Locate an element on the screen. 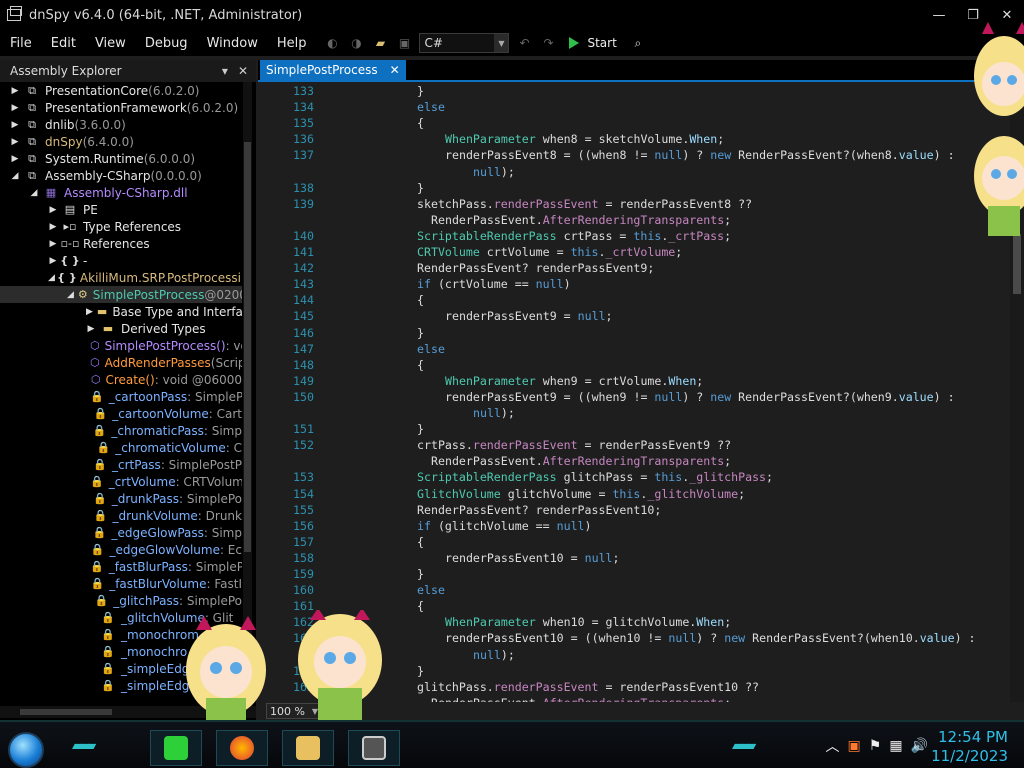 The image size is (1024, 768). toolbar: ◐ ◑ ▰ ▣ C# ▼ ↶ ↷ Start ⌕ is located at coordinates (484, 43).